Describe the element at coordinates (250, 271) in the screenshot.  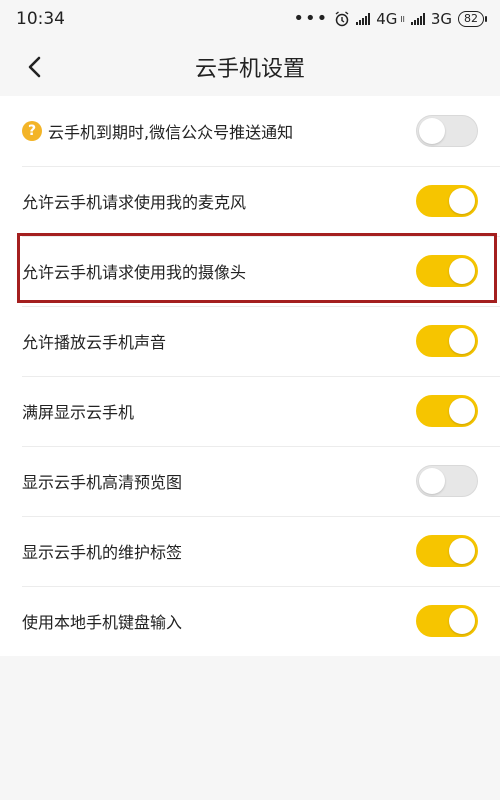
I see `setting-row: 允许云手机请求使用我的摄像头` at that location.